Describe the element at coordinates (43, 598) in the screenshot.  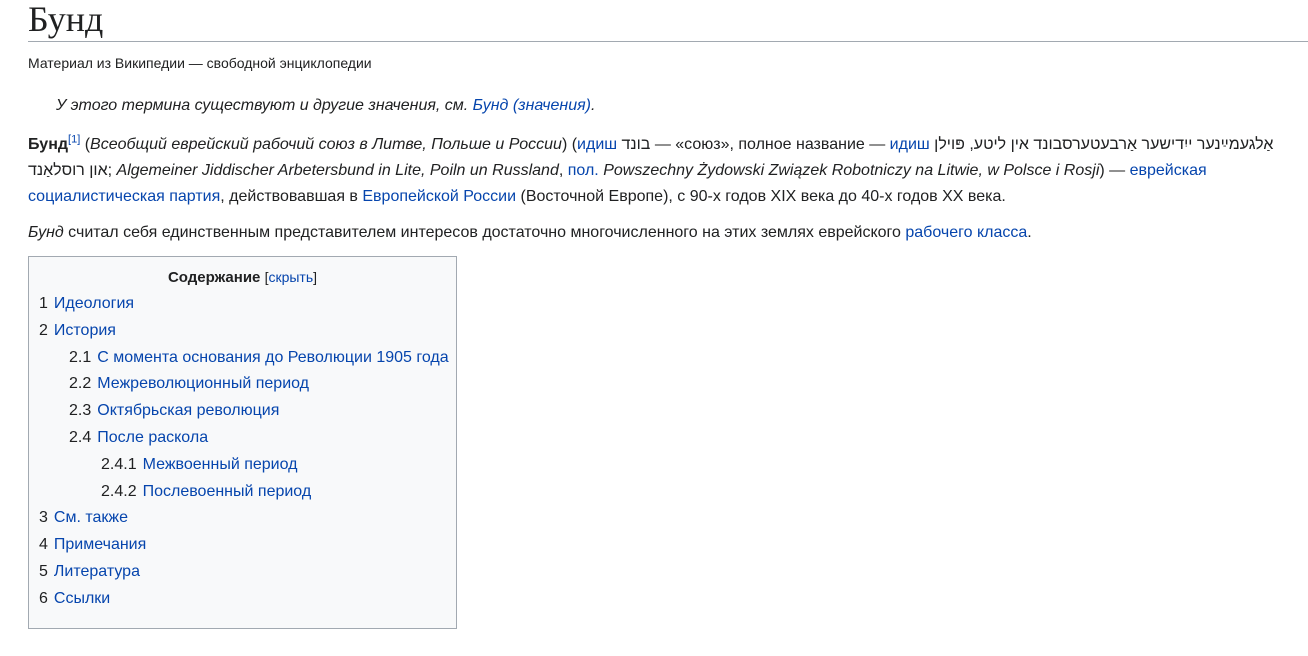
I see `toc-item-number: 6` at that location.